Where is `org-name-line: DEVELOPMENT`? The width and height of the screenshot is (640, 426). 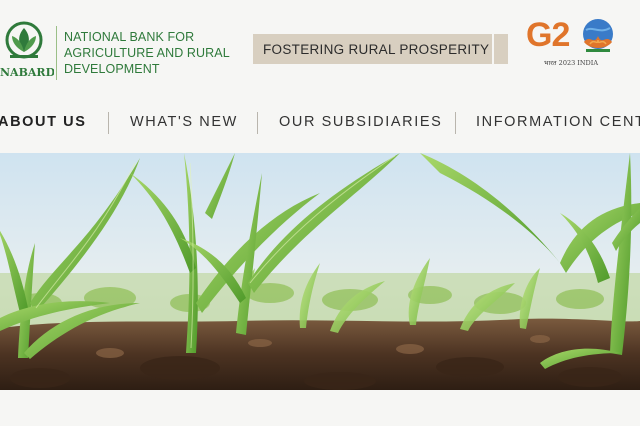
org-name-line: DEVELOPMENT is located at coordinates (112, 69).